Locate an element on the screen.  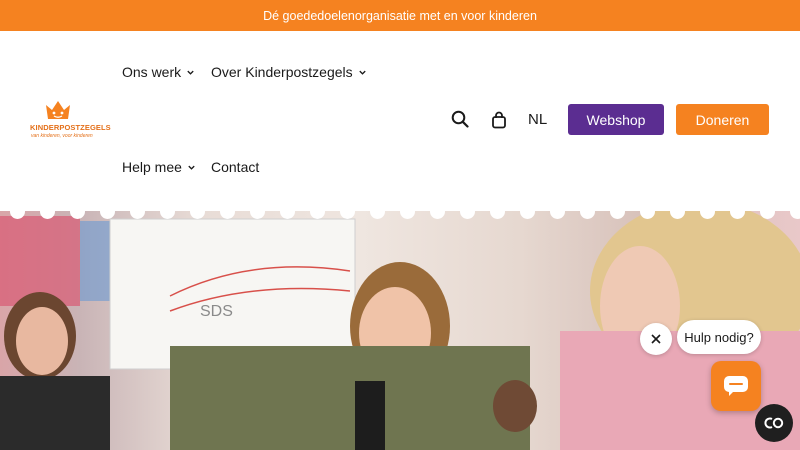
search-icon is located at coordinates (460, 119).